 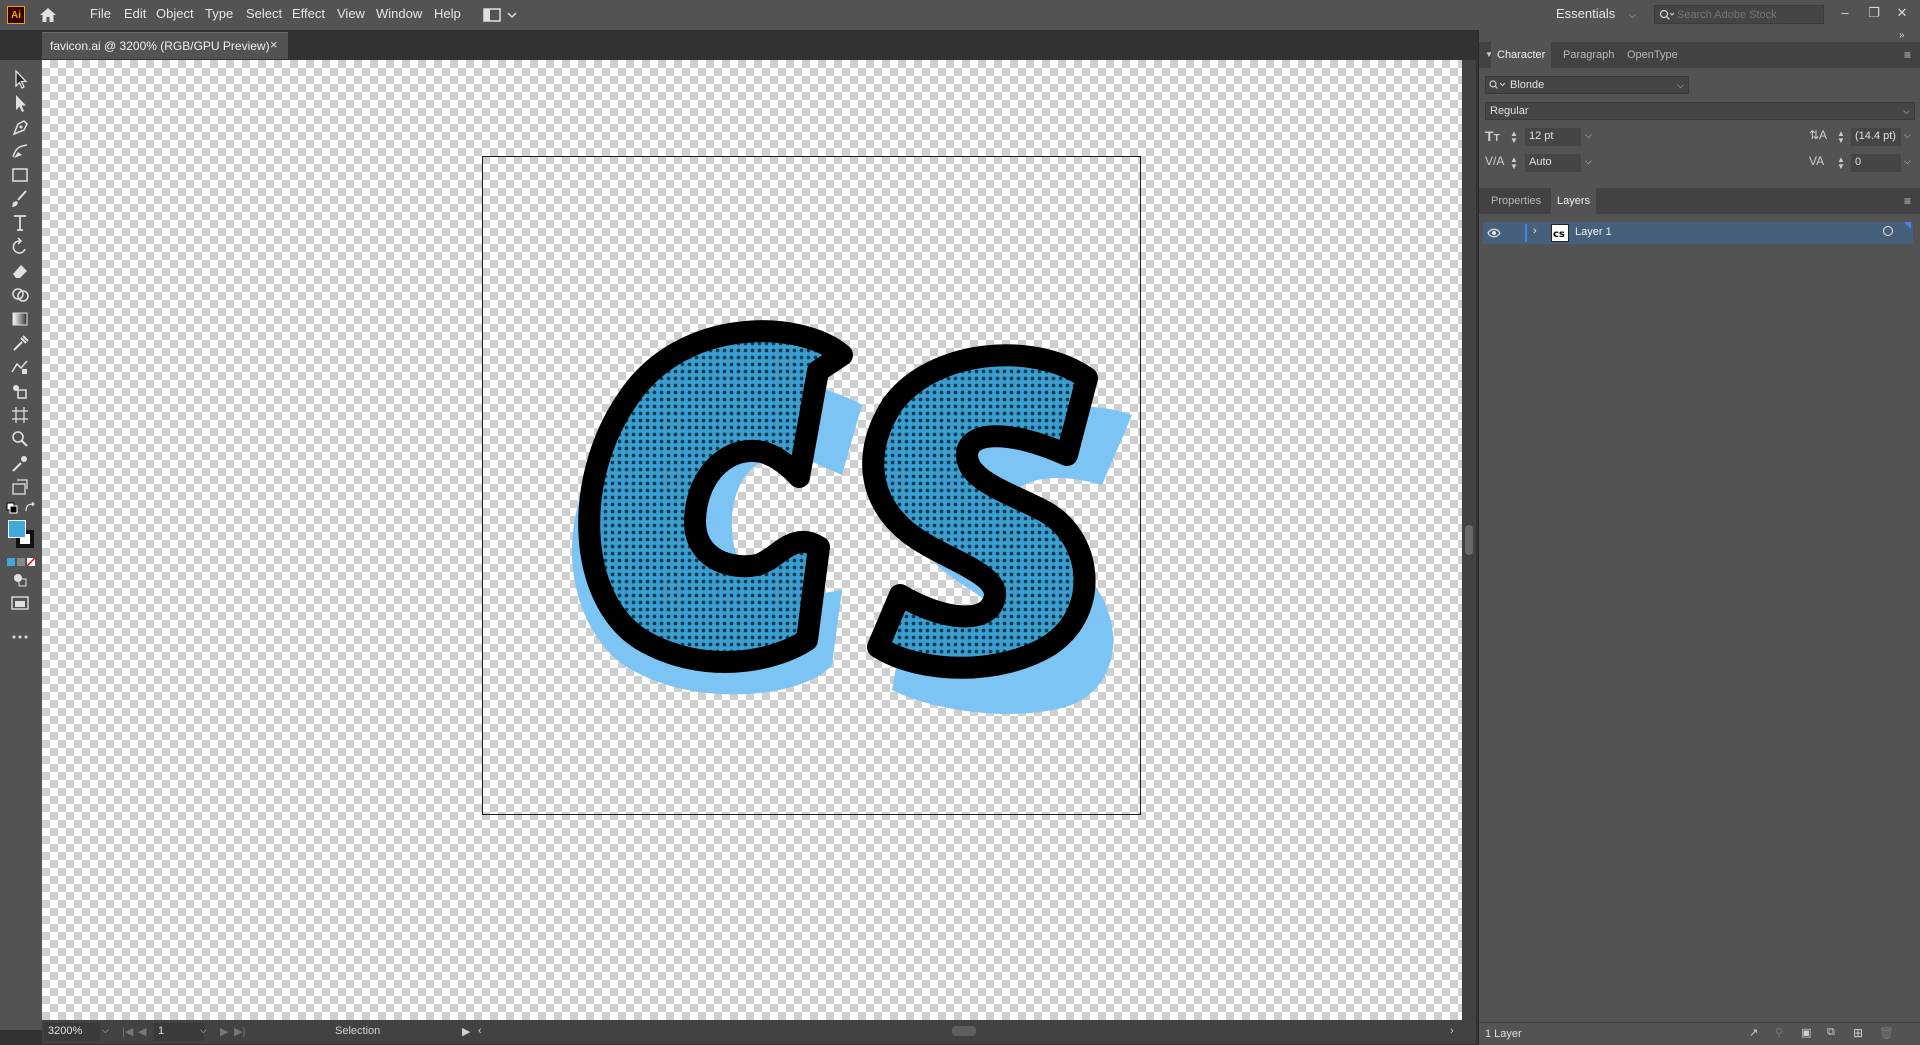 What do you see at coordinates (239, 1031) in the screenshot?
I see `last-artboard-icon: ▶|` at bounding box center [239, 1031].